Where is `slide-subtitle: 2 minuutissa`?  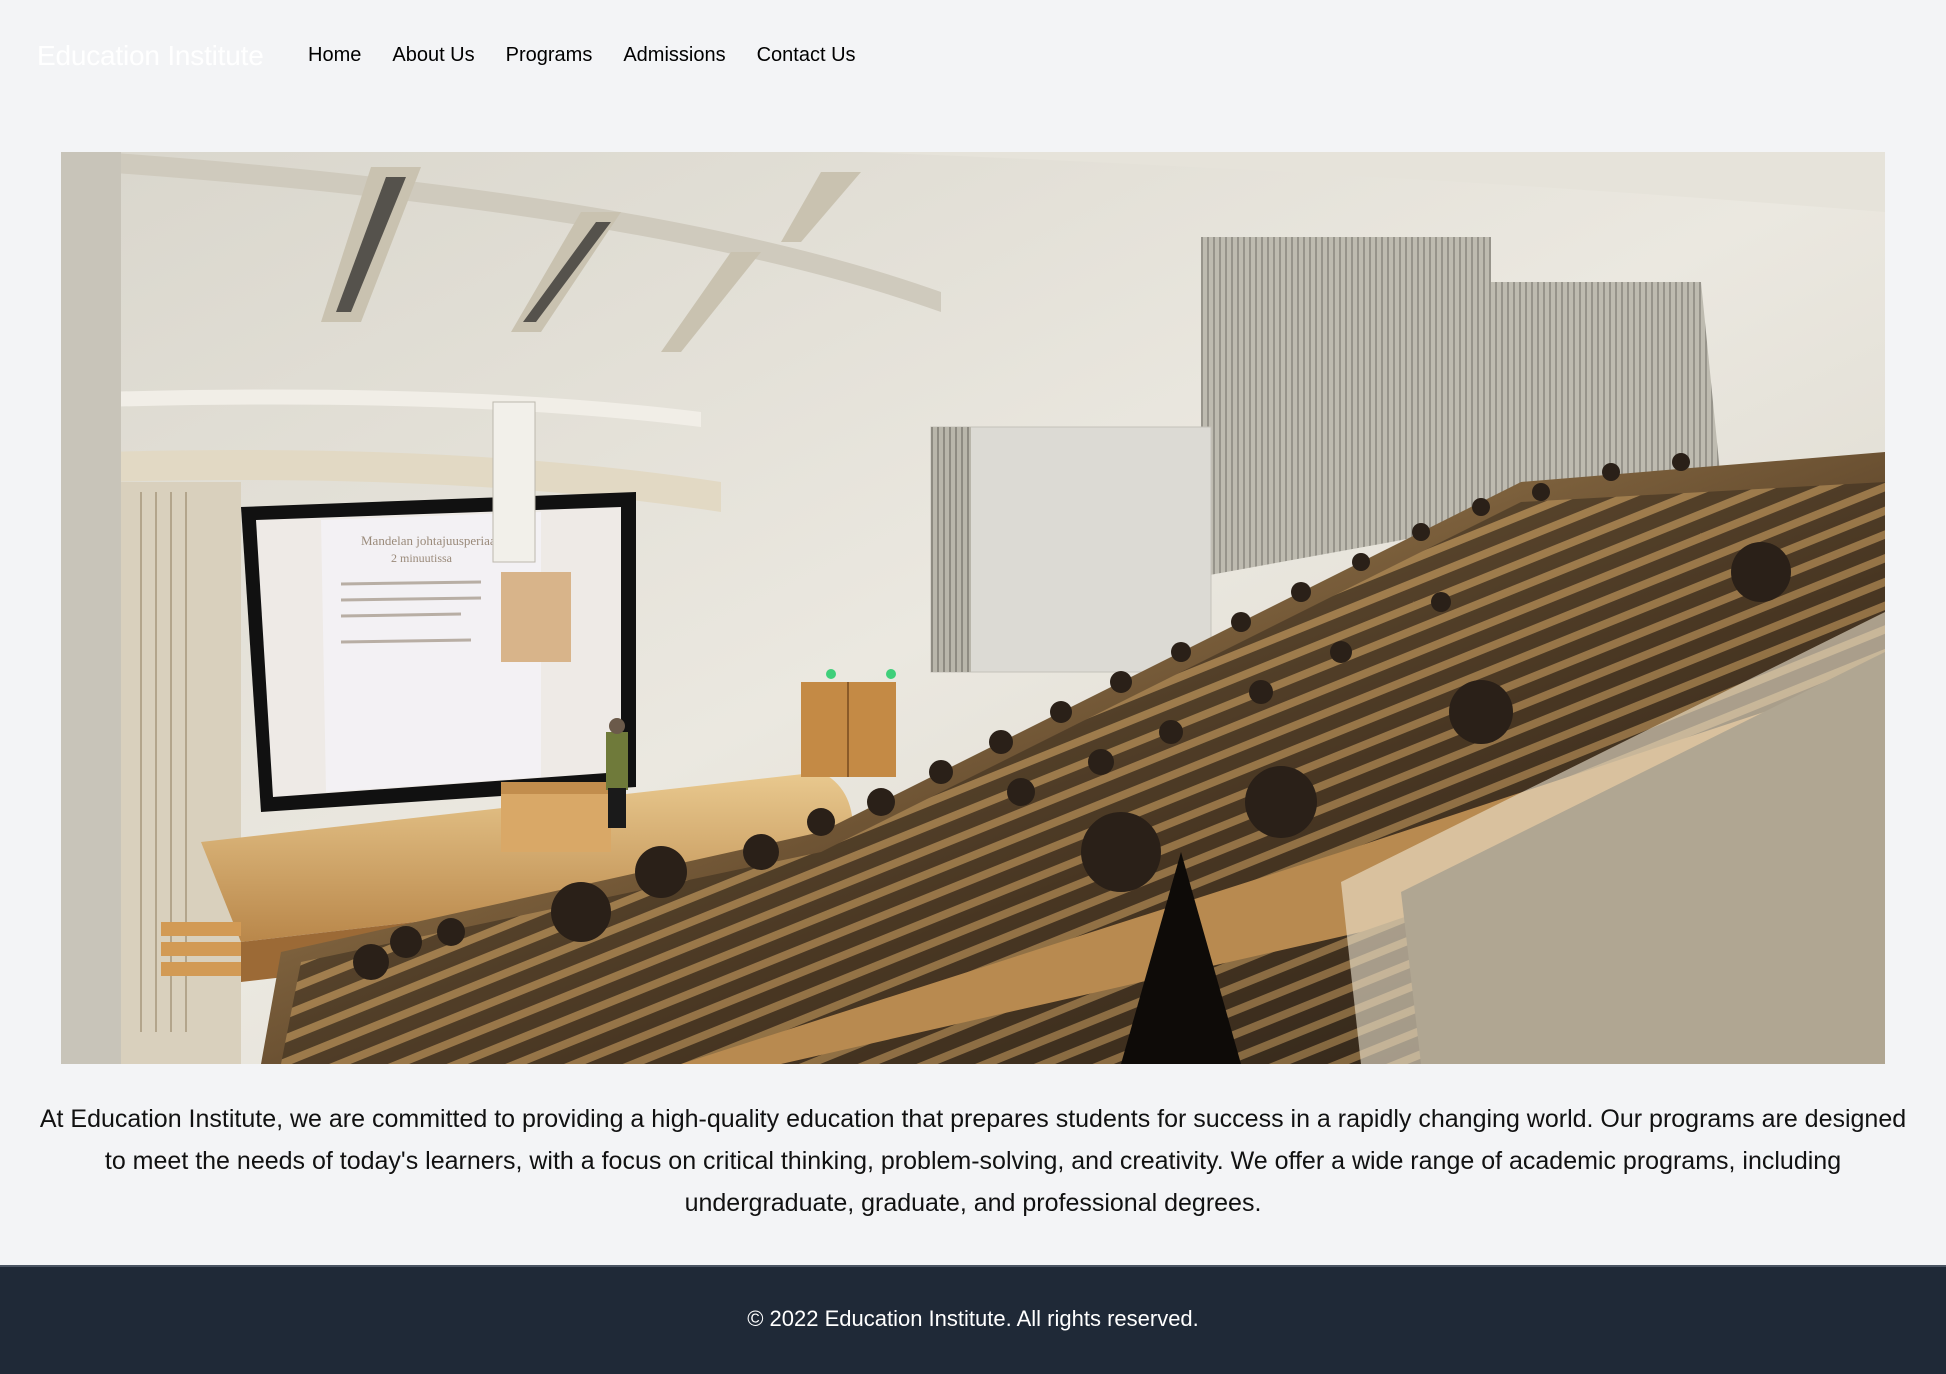 slide-subtitle: 2 minuutissa is located at coordinates (422, 558).